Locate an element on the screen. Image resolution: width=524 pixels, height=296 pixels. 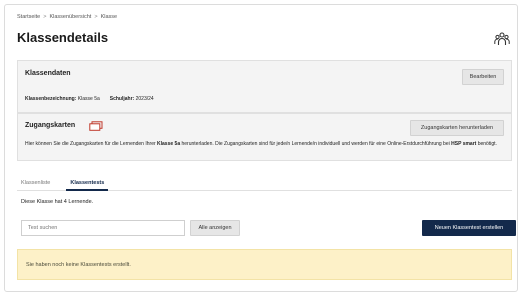
group-icon is located at coordinates (502, 38).